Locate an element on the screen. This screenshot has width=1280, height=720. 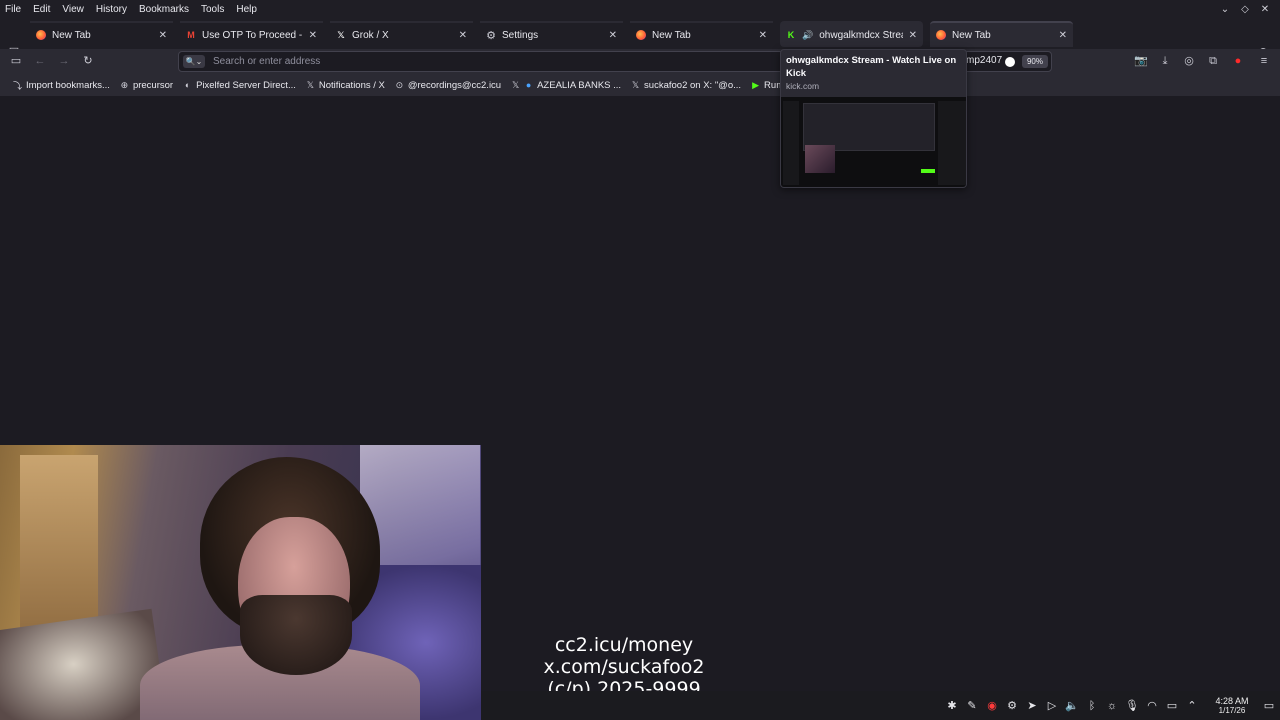
tab-settings: ⚙ Settings ✕ is located at coordinates (551, 34).